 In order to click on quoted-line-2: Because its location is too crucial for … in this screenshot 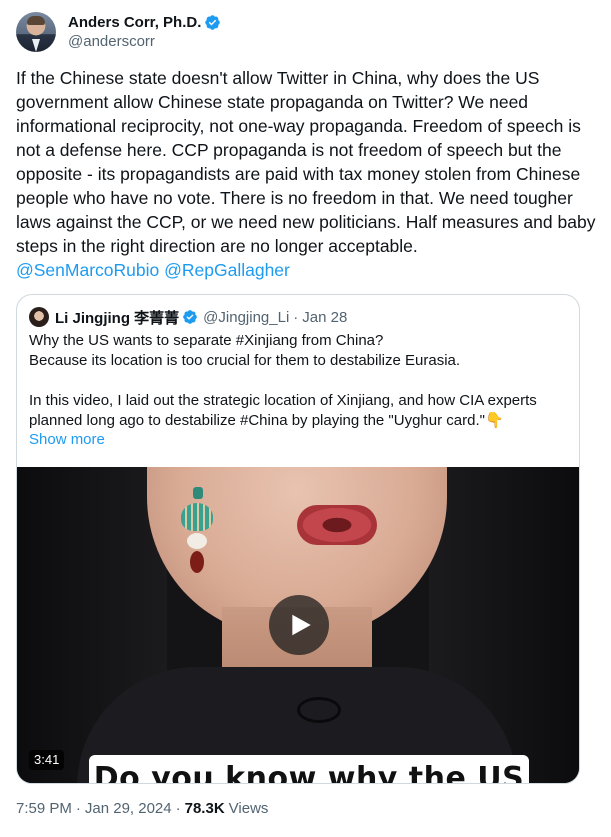, I will do `click(245, 360)`.